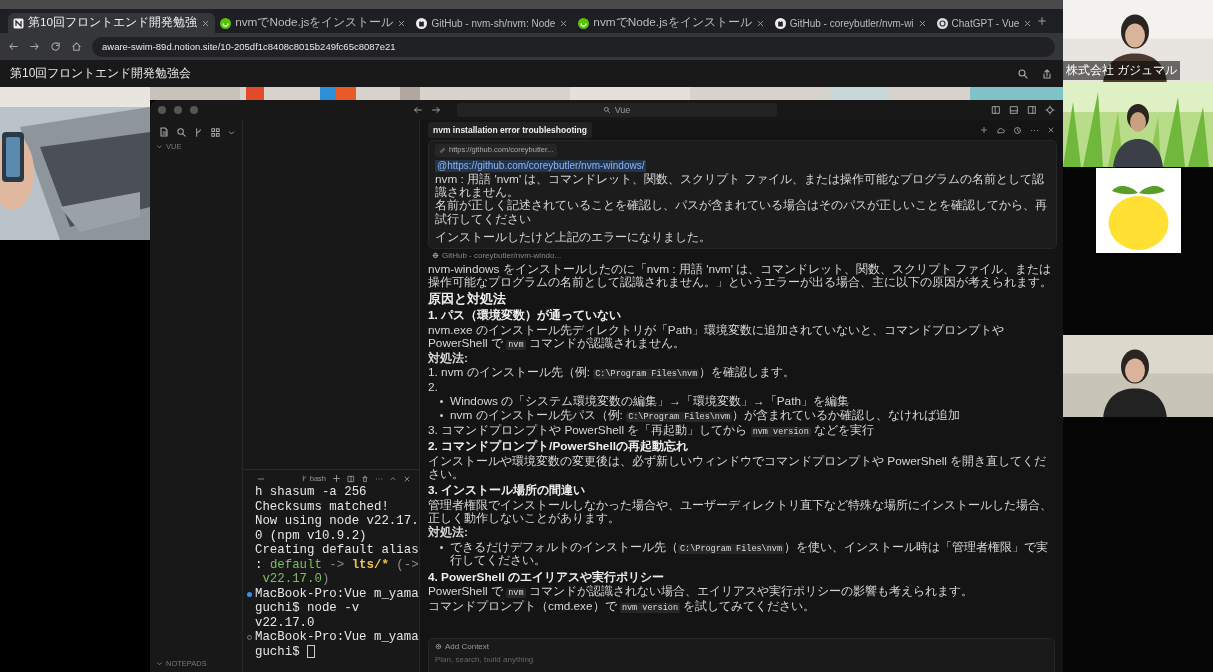  Describe the element at coordinates (541, 166) in the screenshot. I see `mention-link: @https://github.com/coreybutler/nvm-windows/` at that location.